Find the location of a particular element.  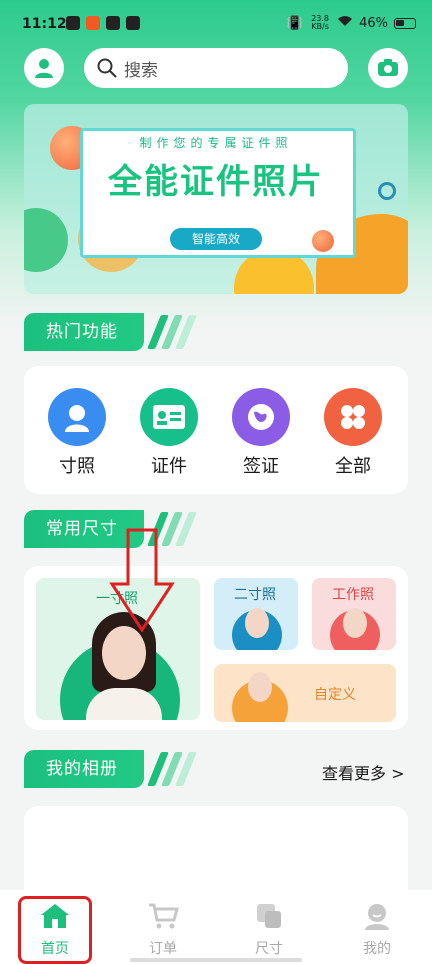

function-visa: 签证 is located at coordinates (261, 433).